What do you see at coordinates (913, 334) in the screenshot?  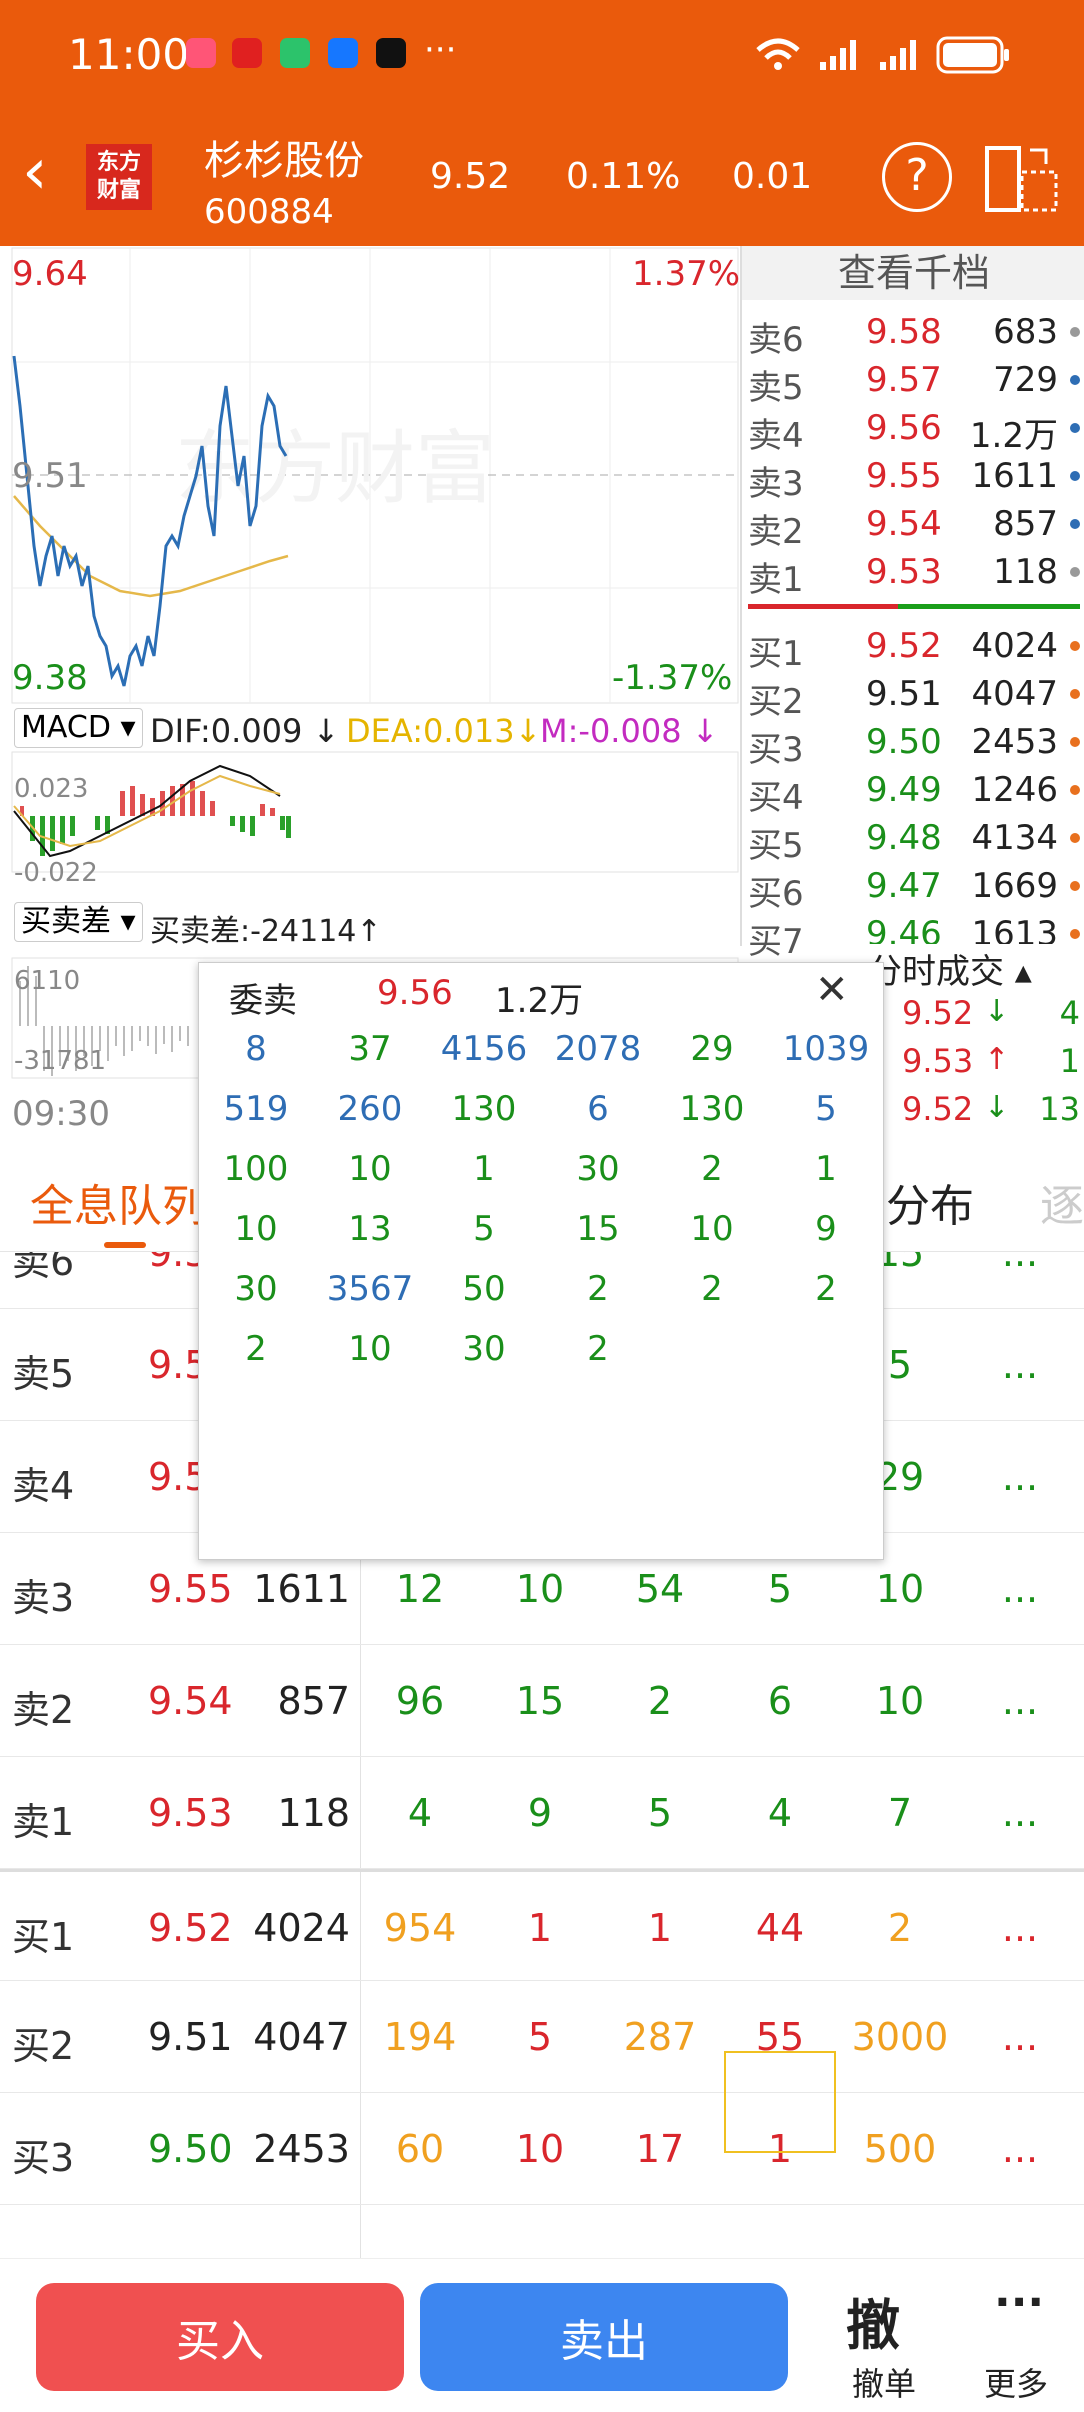 I see `orderbook-ask-row: 卖6 9.58 683` at bounding box center [913, 334].